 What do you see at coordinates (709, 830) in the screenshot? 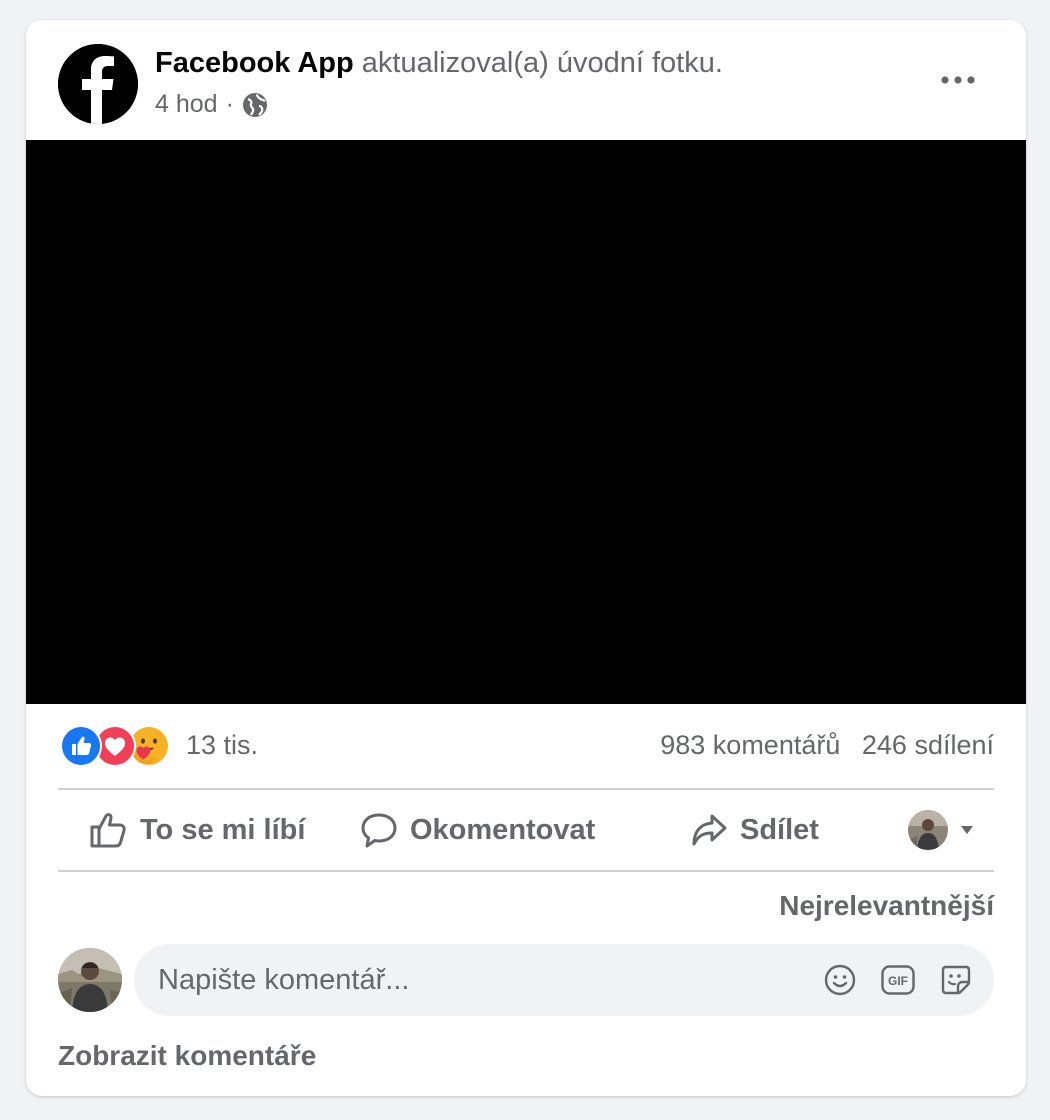
I see `share-arrow-icon` at bounding box center [709, 830].